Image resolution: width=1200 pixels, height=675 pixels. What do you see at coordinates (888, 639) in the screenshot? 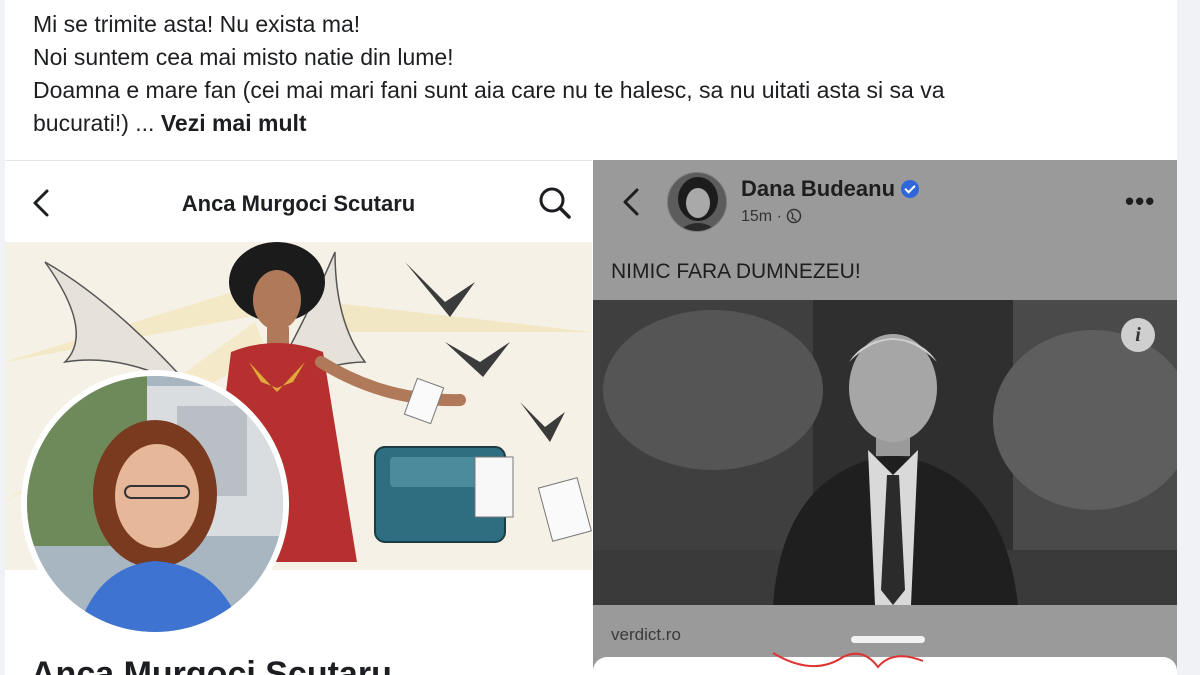
I see `sheet-handle` at bounding box center [888, 639].